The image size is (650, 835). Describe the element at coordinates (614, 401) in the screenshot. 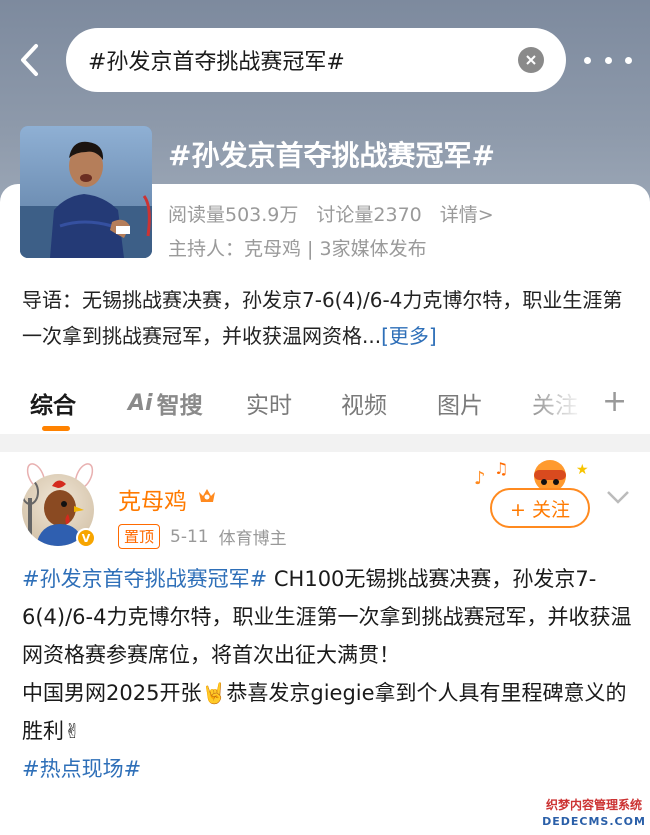

I see `add-tab-button: +` at that location.